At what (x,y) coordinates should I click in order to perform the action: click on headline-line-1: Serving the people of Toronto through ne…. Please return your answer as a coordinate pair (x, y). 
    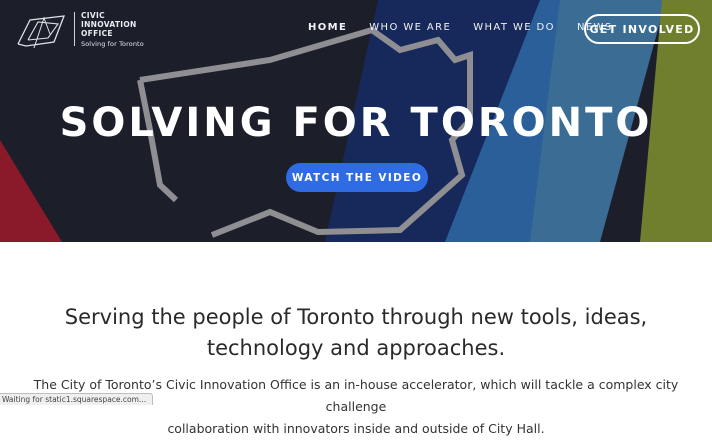
    Looking at the image, I should click on (356, 317).